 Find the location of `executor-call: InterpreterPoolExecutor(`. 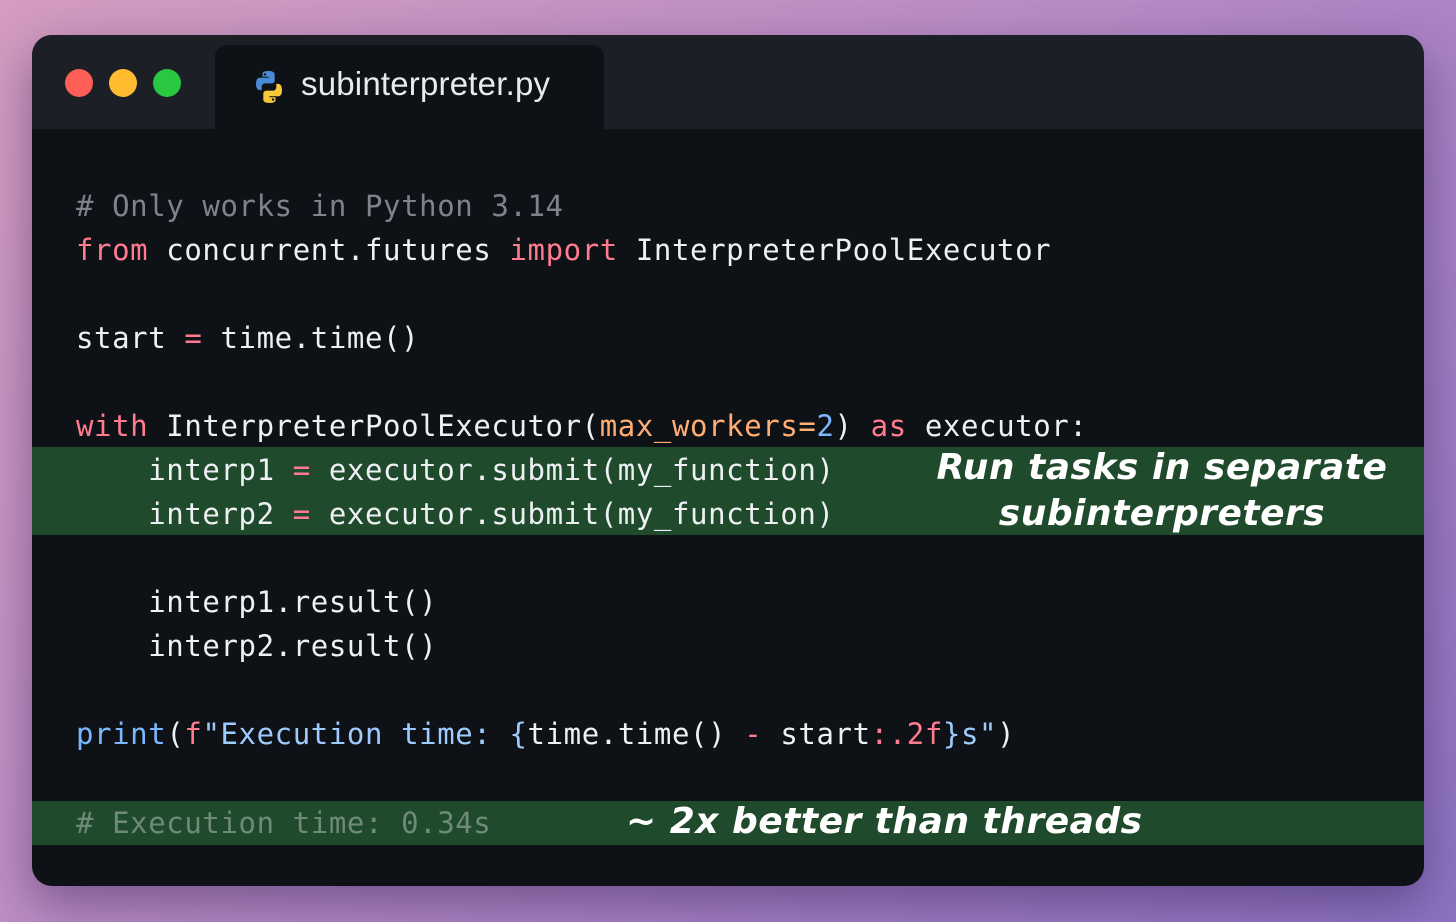

executor-call: InterpreterPoolExecutor( is located at coordinates (374, 426).